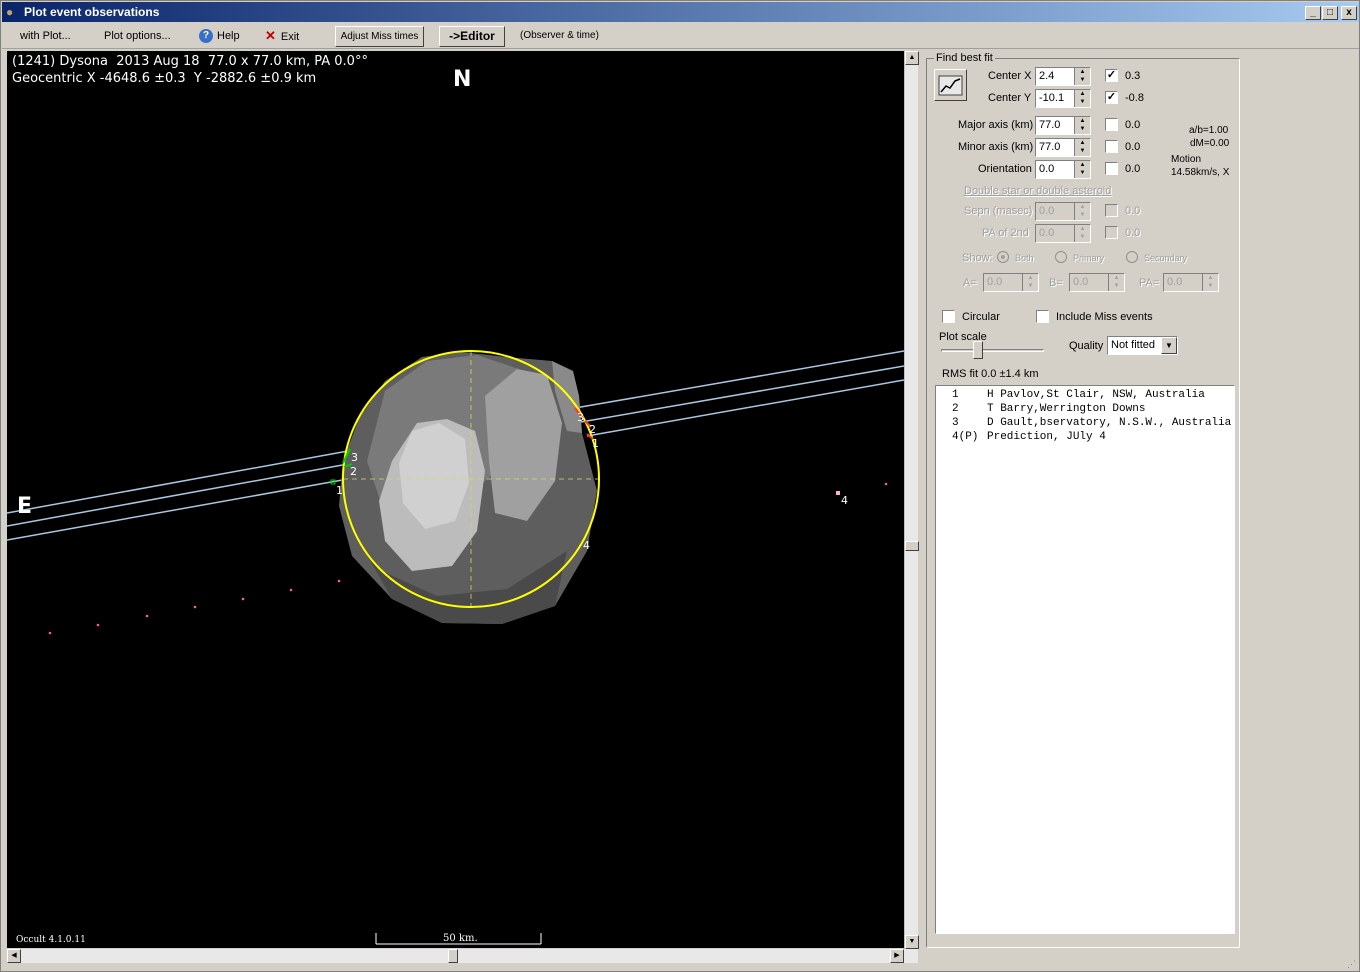 Image resolution: width=1360 pixels, height=972 pixels. Describe the element at coordinates (559, 35) in the screenshot. I see `observer-time-label: (Observer & time)` at that location.